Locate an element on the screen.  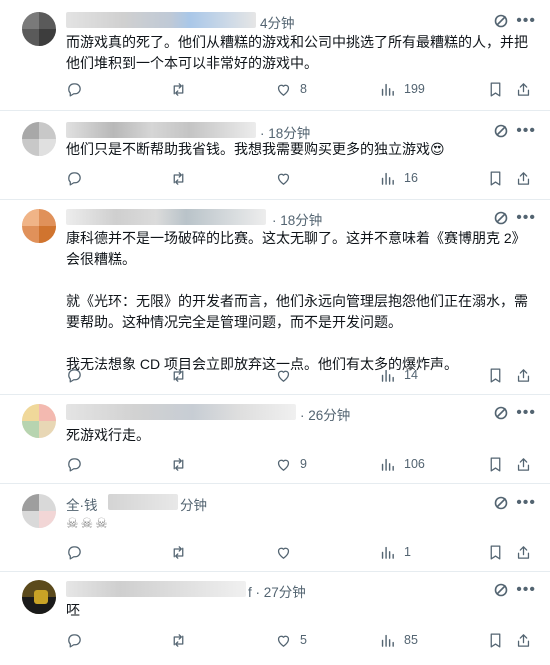
action-bar: 16 is located at coordinates (298, 178).